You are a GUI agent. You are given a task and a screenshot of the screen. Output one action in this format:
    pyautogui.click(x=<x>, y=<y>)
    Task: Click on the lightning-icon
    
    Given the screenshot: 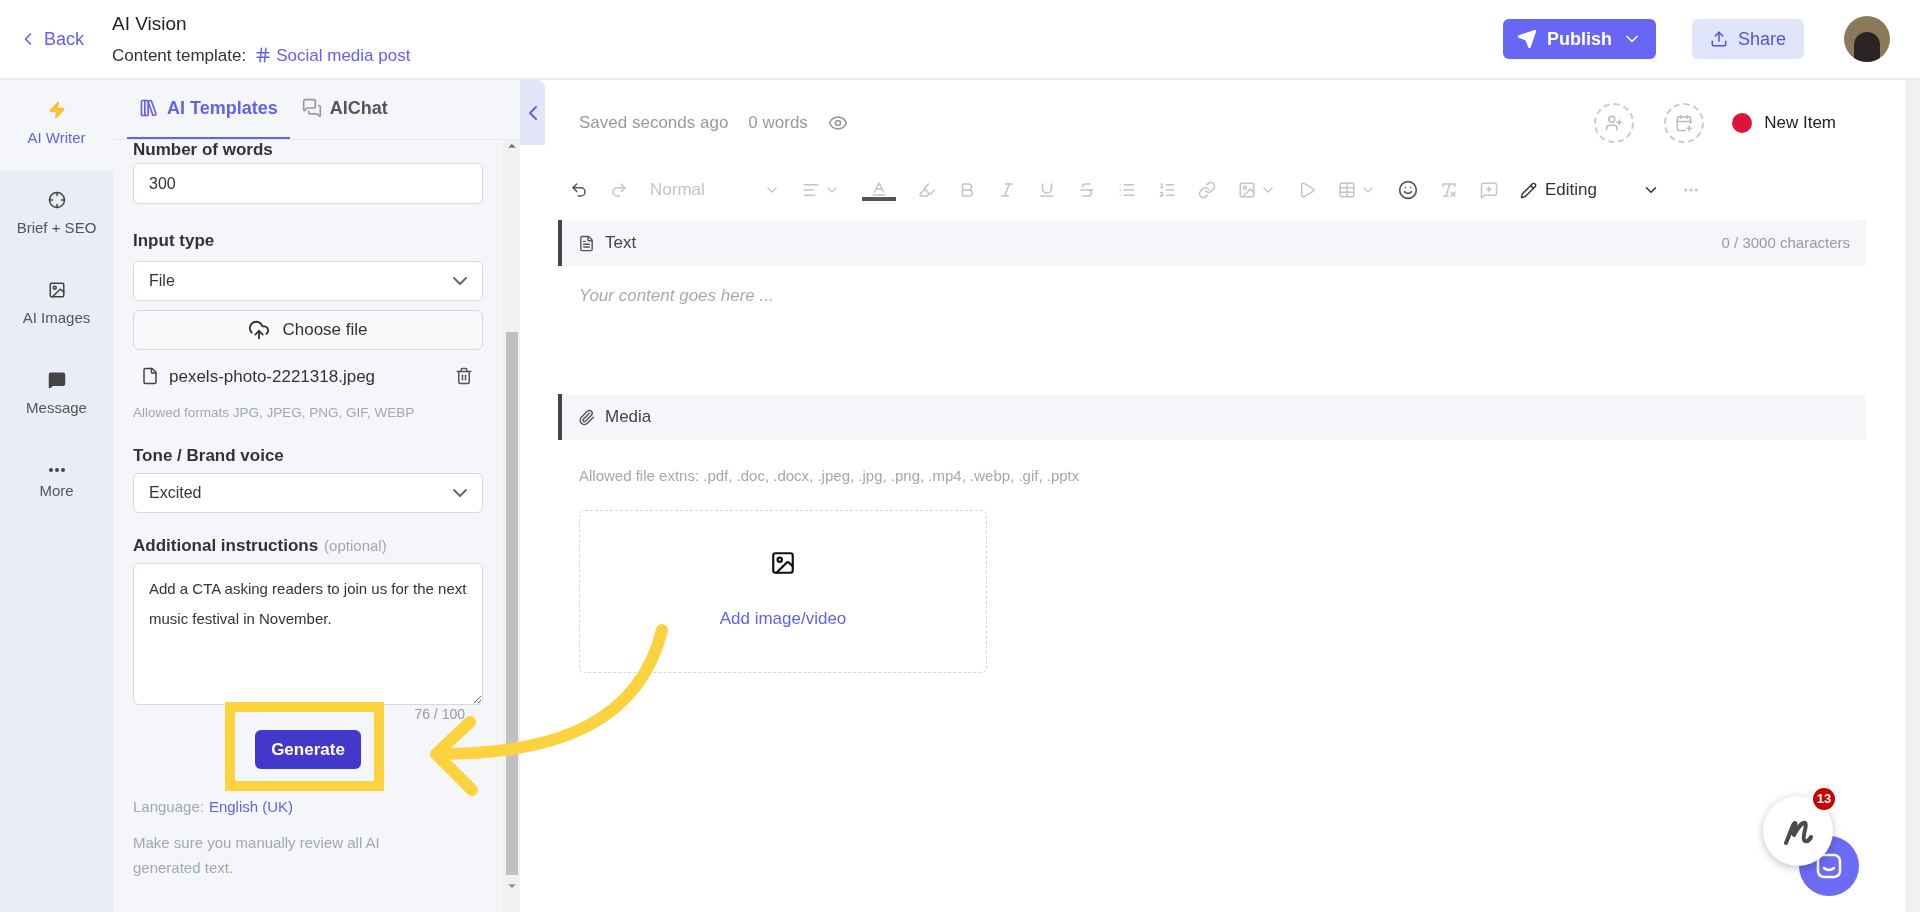 What is the action you would take?
    pyautogui.click(x=56, y=109)
    